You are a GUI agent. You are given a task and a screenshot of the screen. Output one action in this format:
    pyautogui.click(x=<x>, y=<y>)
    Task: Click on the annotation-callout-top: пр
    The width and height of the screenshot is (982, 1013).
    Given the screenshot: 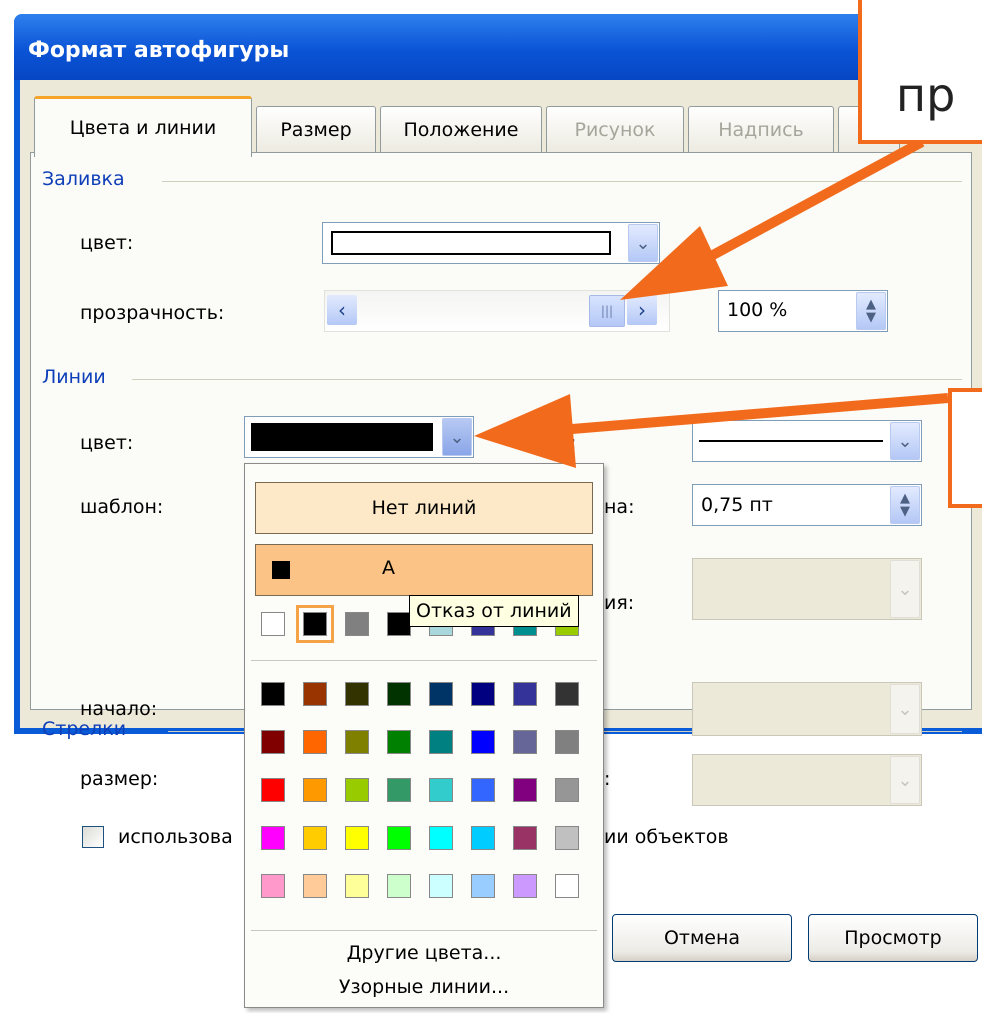 What is the action you would take?
    pyautogui.click(x=920, y=72)
    